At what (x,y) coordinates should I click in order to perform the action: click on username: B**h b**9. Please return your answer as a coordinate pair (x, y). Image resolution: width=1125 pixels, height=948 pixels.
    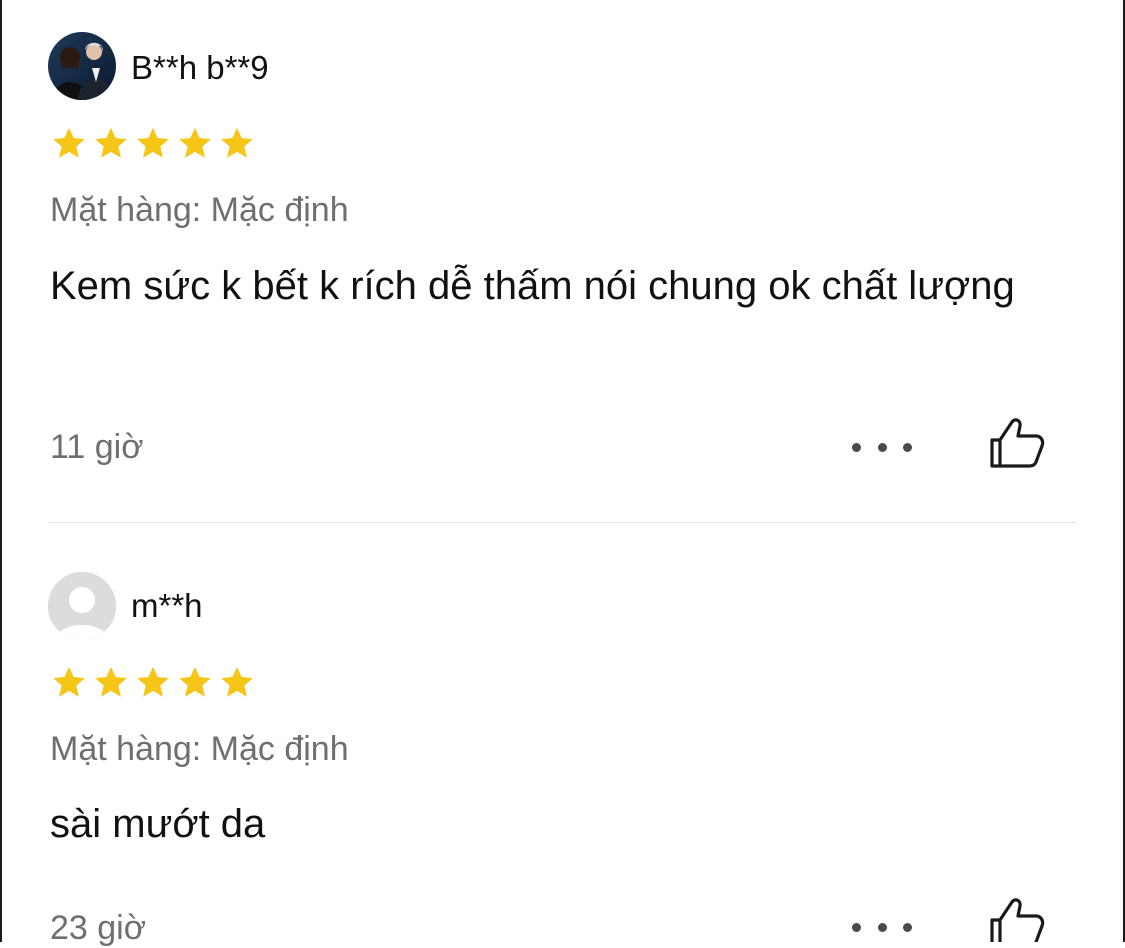
    Looking at the image, I should click on (200, 67).